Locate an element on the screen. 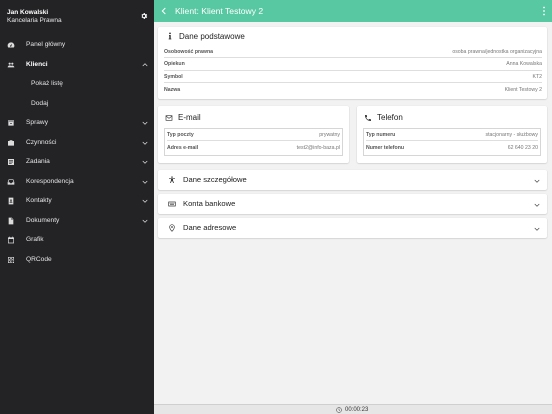 The image size is (552, 414). chevron-left-icon is located at coordinates (164, 11).